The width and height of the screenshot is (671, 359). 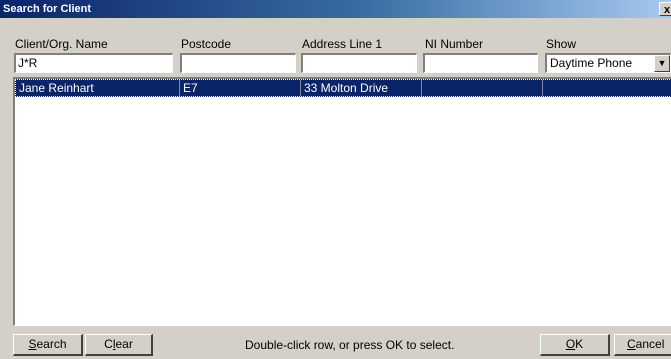 I want to click on table-row: Jane Reinhart E7 33 Molton Drive, so click(x=343, y=88).